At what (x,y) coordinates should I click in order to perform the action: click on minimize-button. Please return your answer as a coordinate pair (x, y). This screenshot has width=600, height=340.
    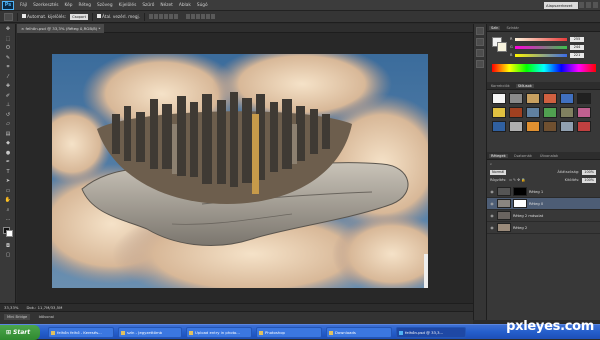
    Looking at the image, I should click on (581, 5).